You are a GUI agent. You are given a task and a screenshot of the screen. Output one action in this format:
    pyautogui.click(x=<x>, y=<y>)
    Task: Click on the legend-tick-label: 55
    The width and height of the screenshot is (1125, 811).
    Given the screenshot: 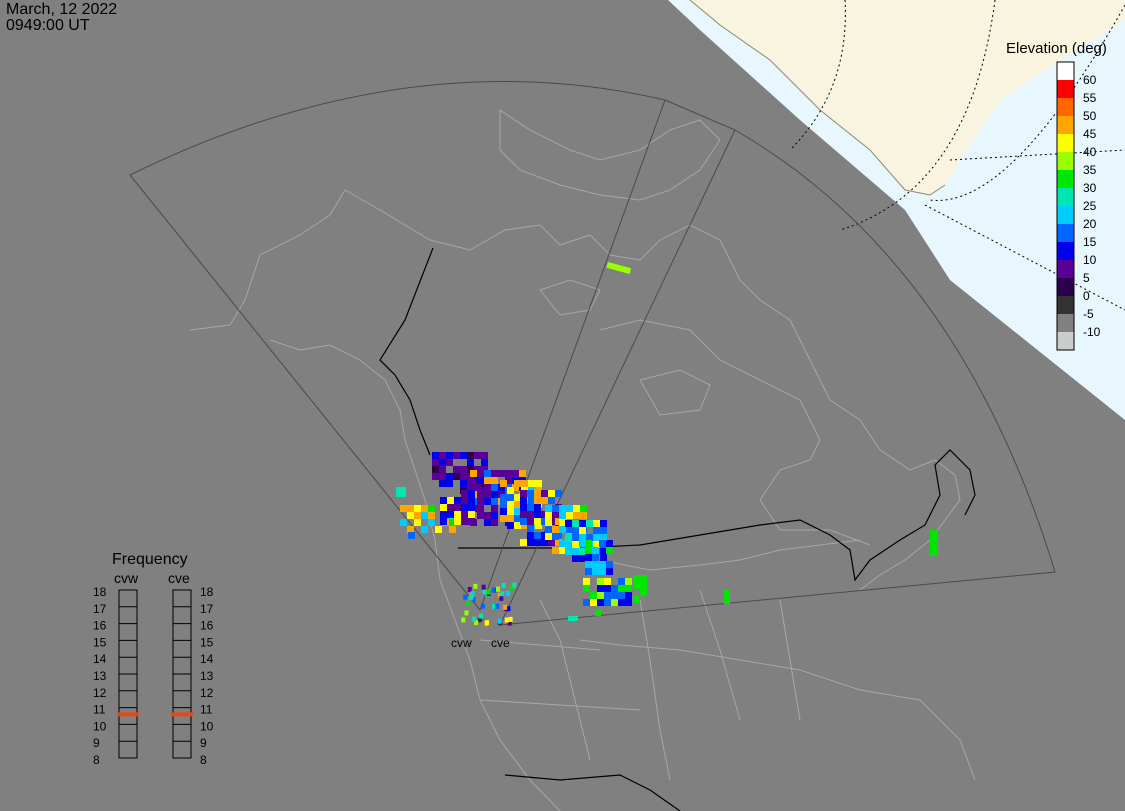 What is the action you would take?
    pyautogui.click(x=1090, y=98)
    